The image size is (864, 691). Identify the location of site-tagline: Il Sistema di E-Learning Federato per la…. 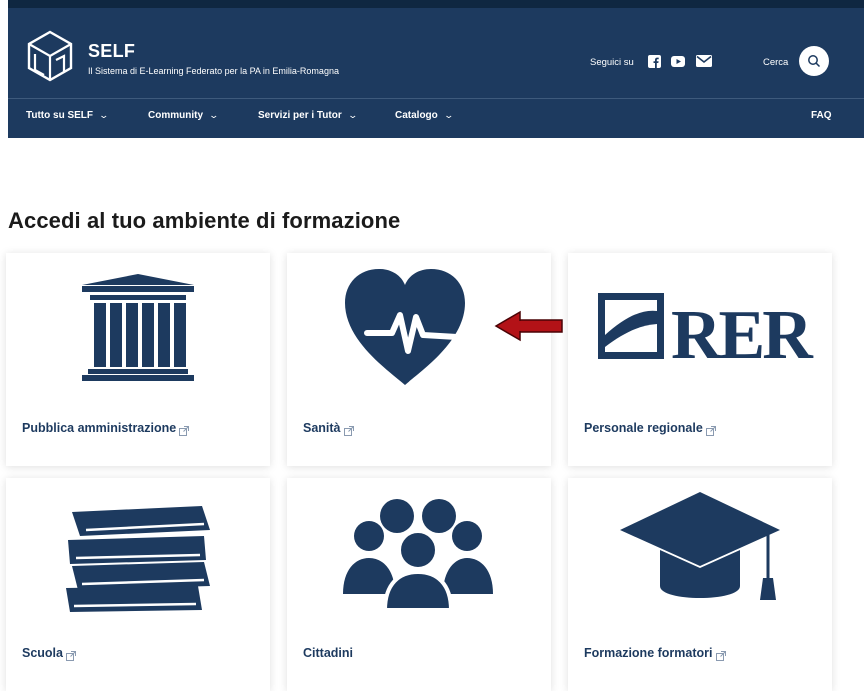
(213, 71).